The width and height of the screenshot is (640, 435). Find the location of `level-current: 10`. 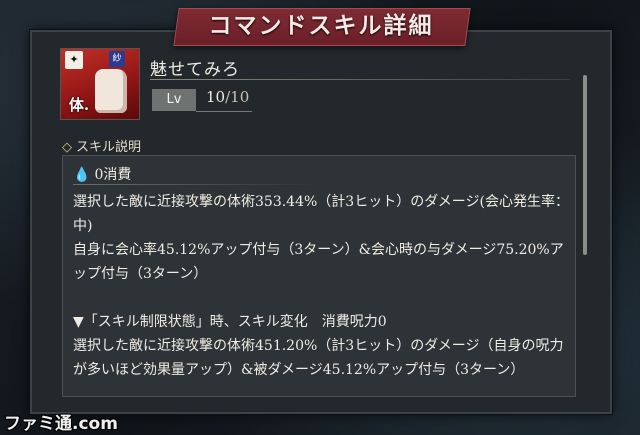

level-current: 10 is located at coordinates (216, 97).